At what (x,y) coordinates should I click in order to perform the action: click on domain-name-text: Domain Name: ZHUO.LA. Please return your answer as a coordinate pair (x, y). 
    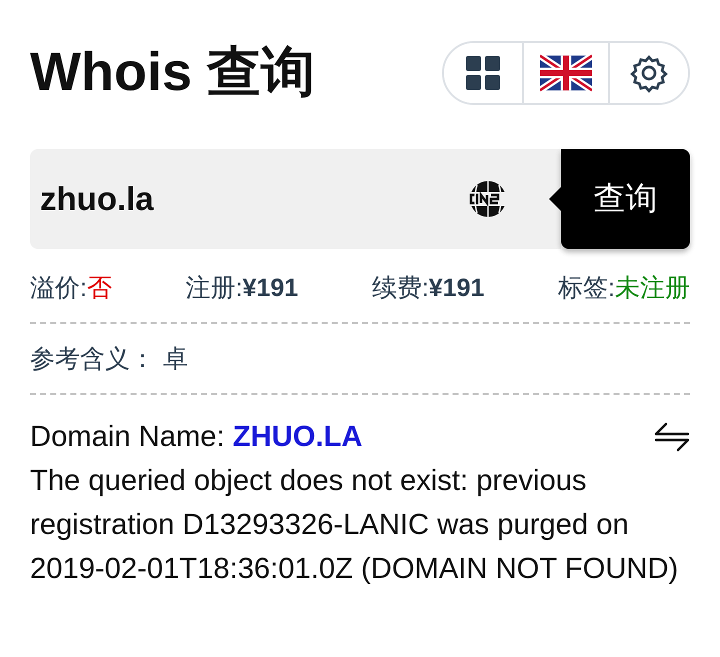
    Looking at the image, I should click on (196, 437).